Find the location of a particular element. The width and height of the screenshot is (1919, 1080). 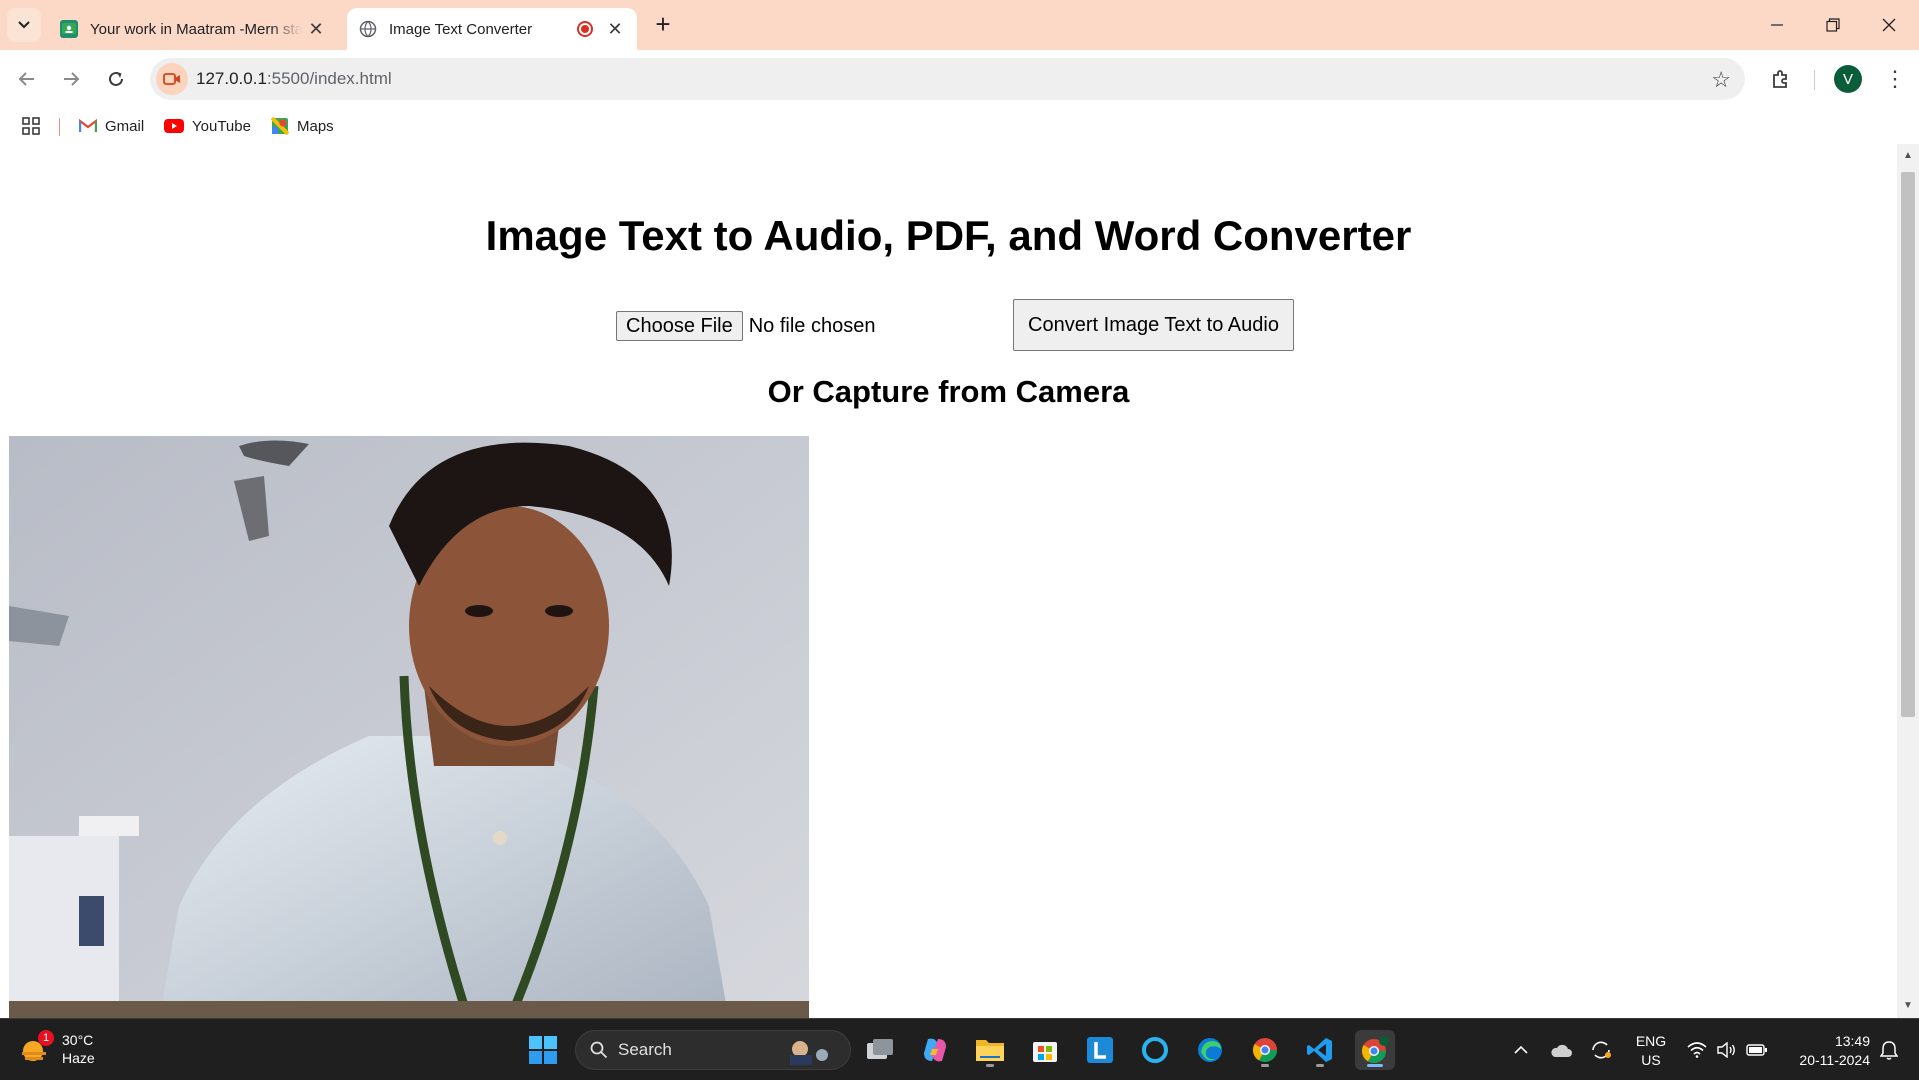

bookmark-label: Maps is located at coordinates (315, 126).